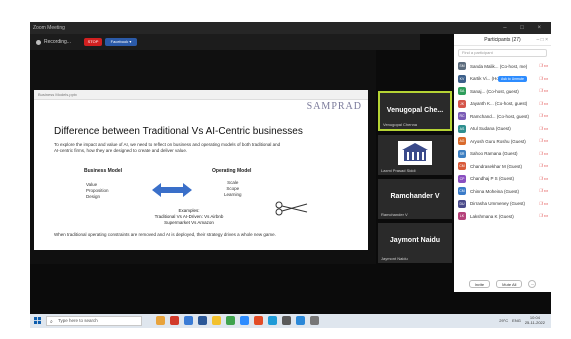  Describe the element at coordinates (479, 284) in the screenshot. I see `invite-button: Invite` at that location.